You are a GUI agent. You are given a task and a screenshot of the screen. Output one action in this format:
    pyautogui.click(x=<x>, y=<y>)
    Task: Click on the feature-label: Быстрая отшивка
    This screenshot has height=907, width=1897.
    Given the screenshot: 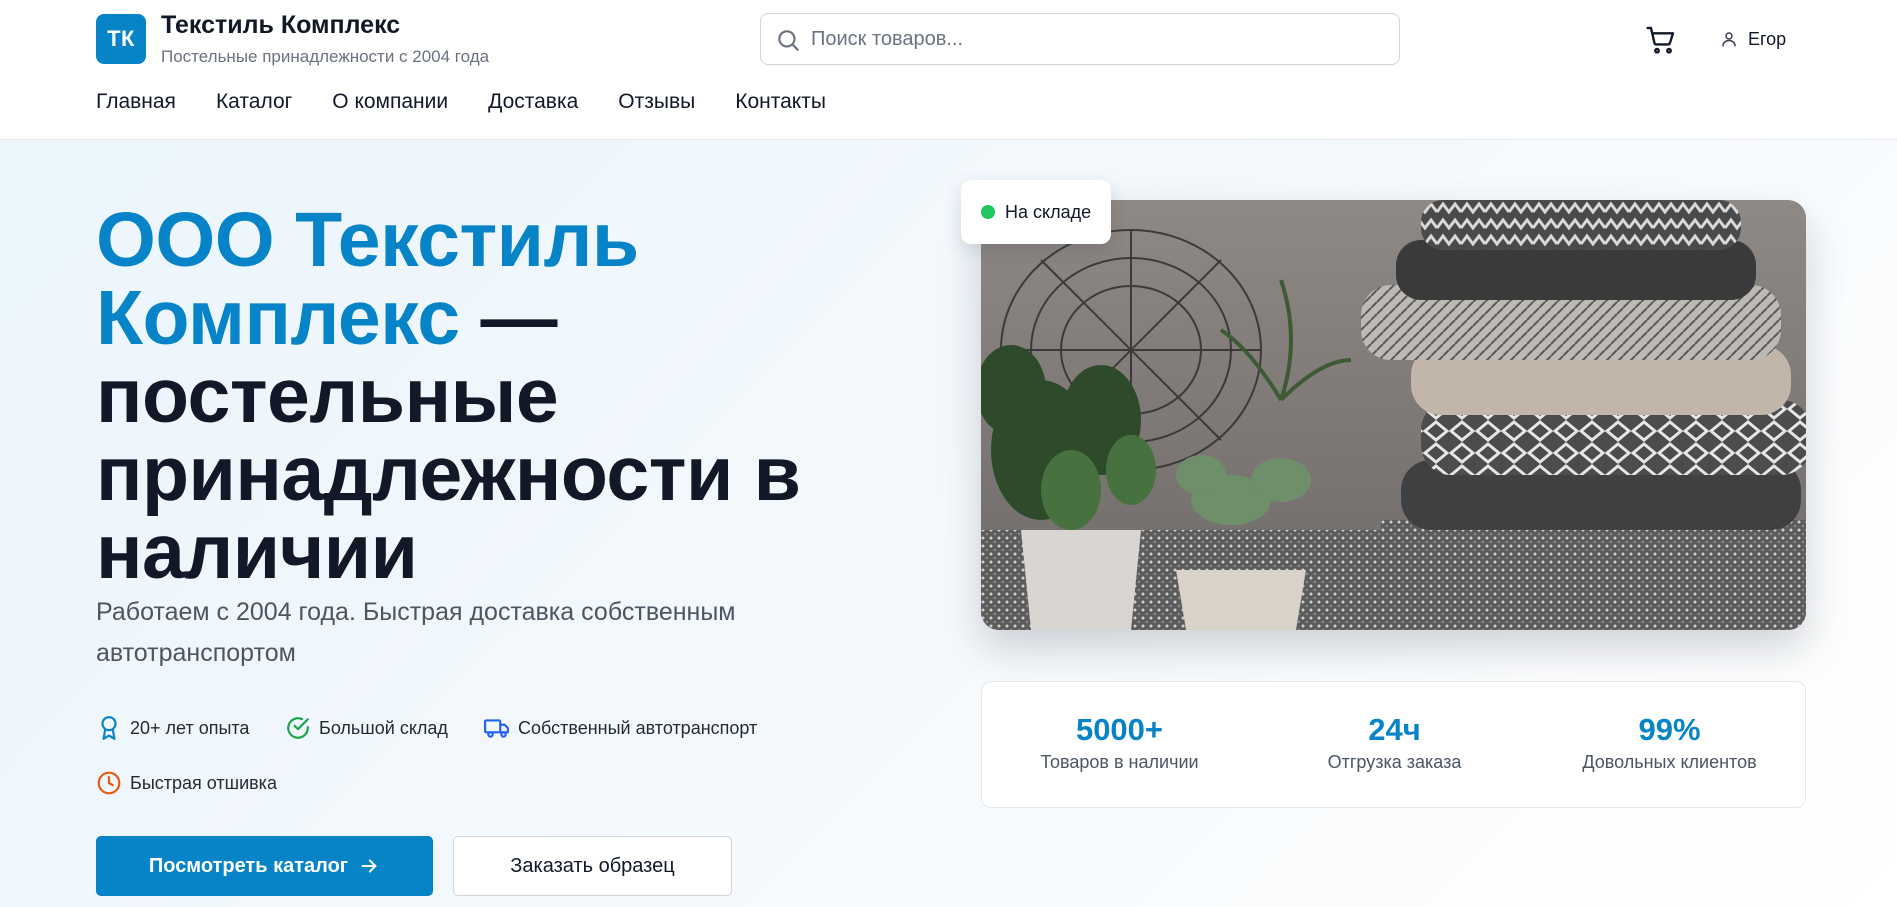 What is the action you would take?
    pyautogui.click(x=203, y=782)
    